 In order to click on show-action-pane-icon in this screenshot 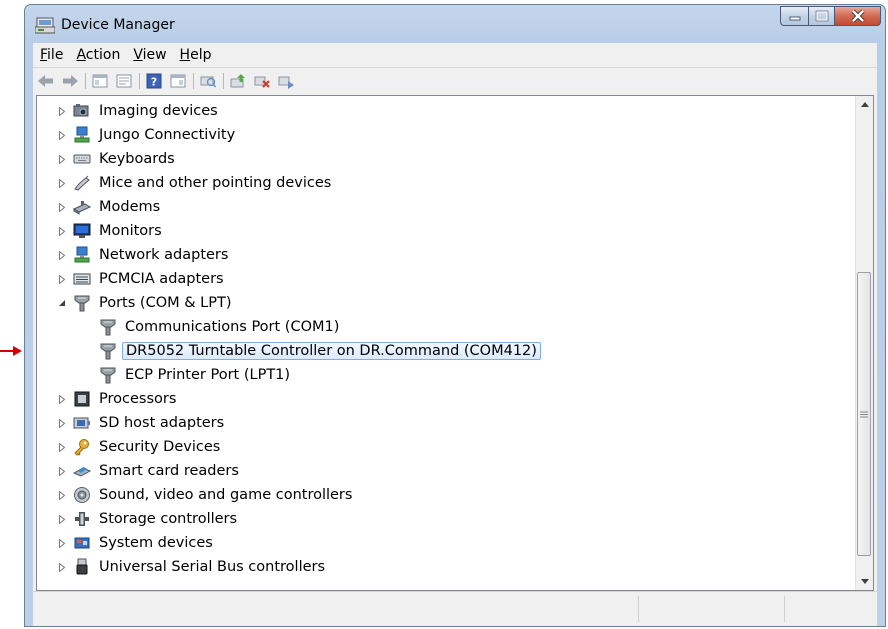, I will do `click(178, 81)`.